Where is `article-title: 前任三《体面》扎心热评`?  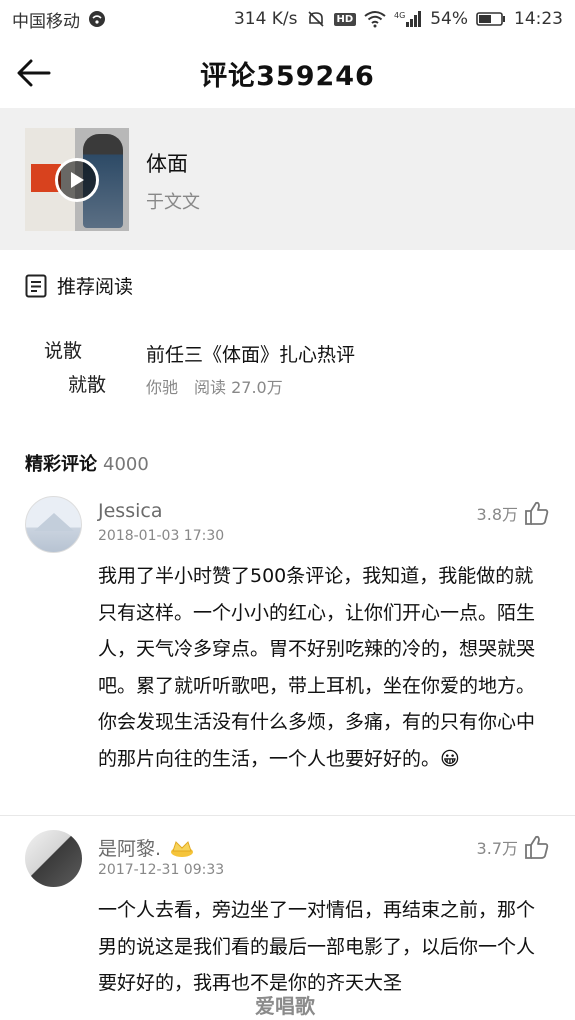 article-title: 前任三《体面》扎心热评 is located at coordinates (250, 353).